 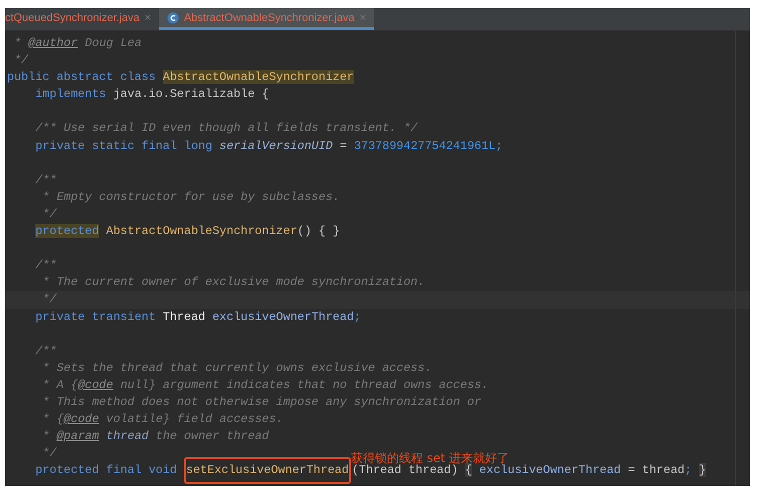 I want to click on class-icon, so click(x=172, y=18).